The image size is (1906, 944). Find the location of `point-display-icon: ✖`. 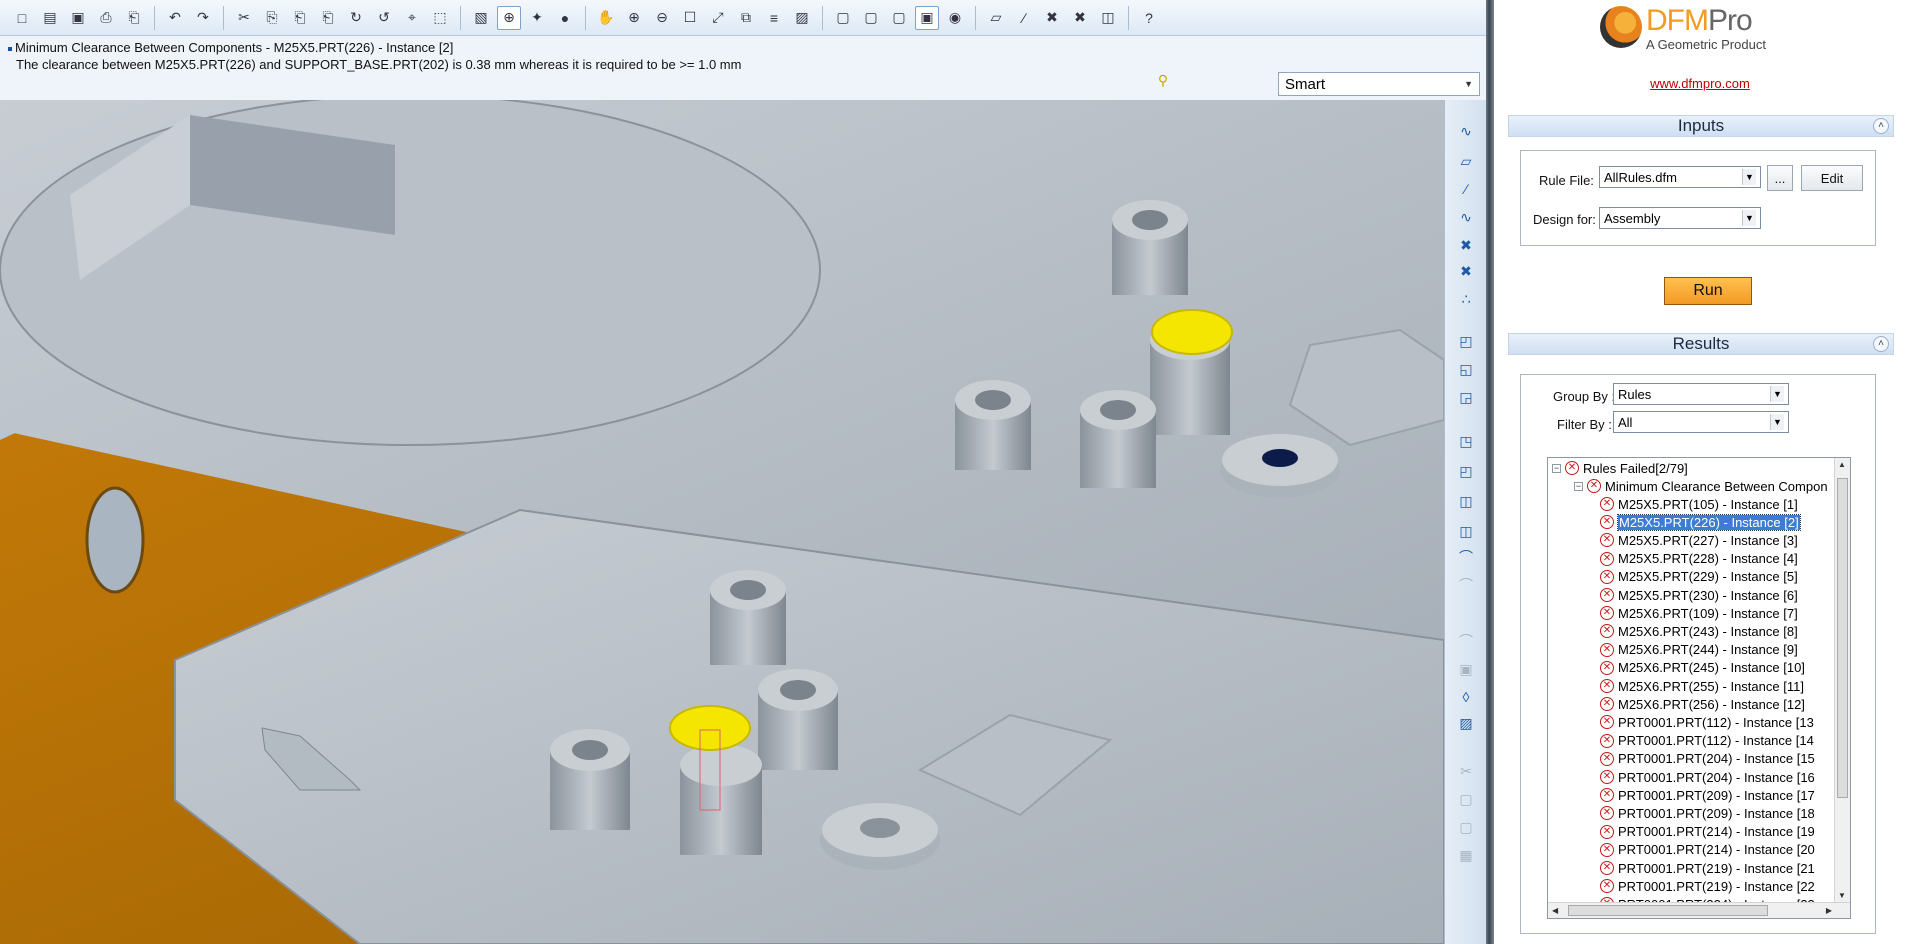

point-display-icon: ✖ is located at coordinates (1052, 18).